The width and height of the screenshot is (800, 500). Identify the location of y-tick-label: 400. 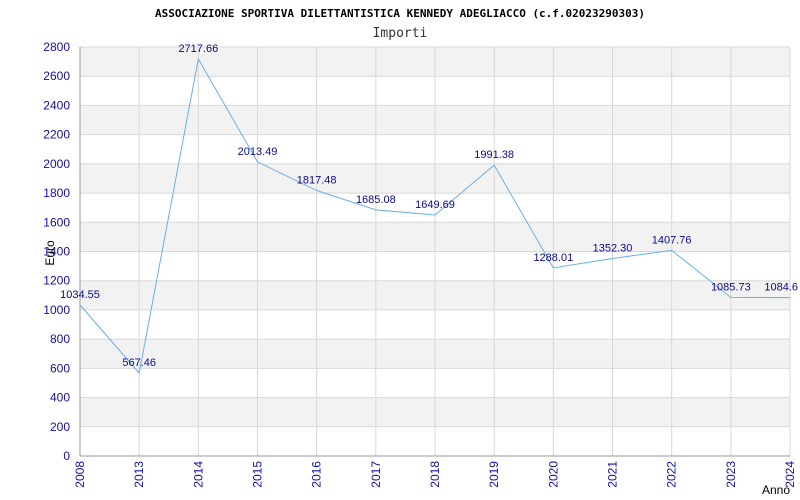
(60, 398).